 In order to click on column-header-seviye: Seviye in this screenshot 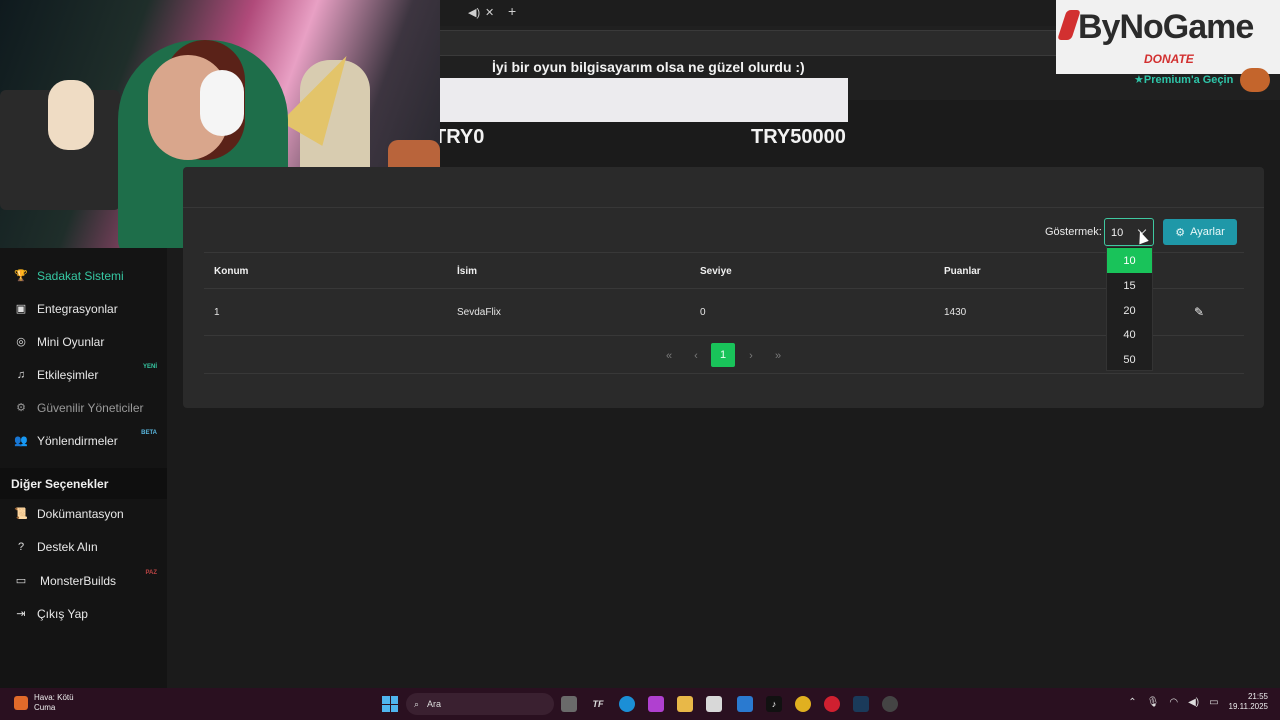, I will do `click(716, 271)`.